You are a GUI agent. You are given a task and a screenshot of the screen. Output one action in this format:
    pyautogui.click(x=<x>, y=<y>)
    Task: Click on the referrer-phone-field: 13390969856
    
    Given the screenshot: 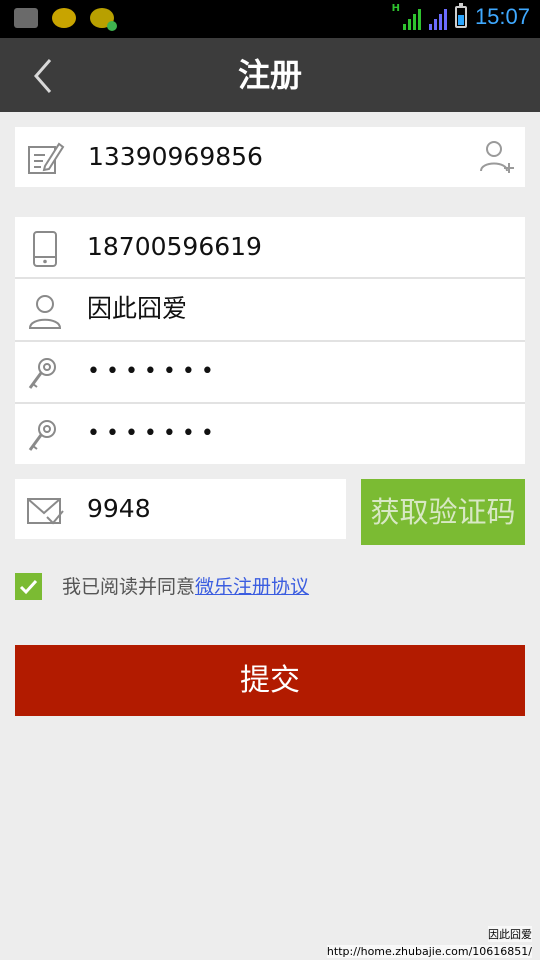 What is the action you would take?
    pyautogui.click(x=270, y=157)
    